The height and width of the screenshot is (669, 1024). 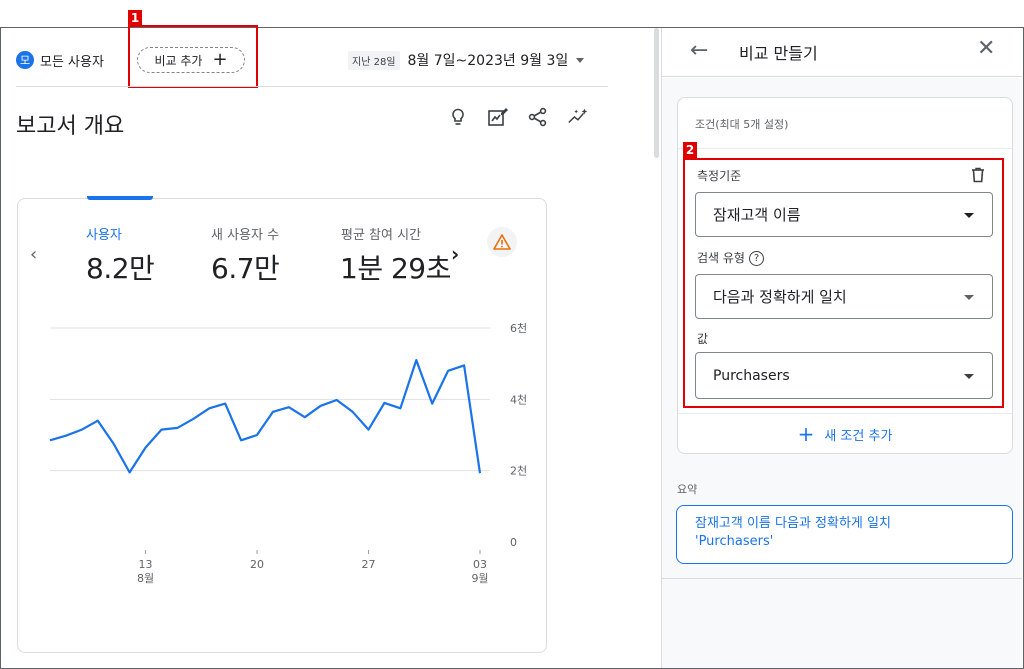 I want to click on report-toolbar, so click(x=518, y=117).